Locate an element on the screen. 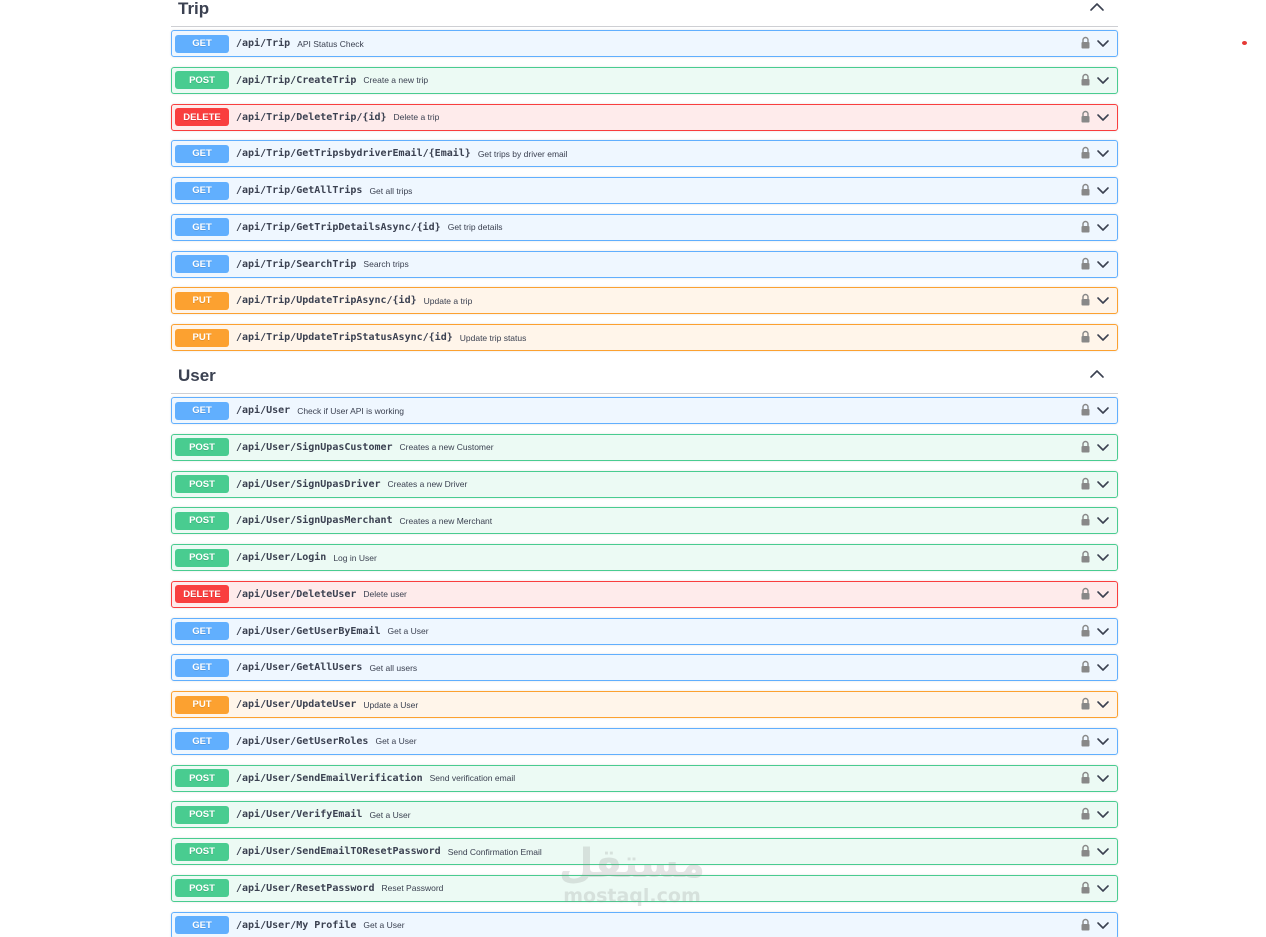 The image size is (1266, 937). operation-row: GET/api/Trip API Status Check is located at coordinates (644, 43).